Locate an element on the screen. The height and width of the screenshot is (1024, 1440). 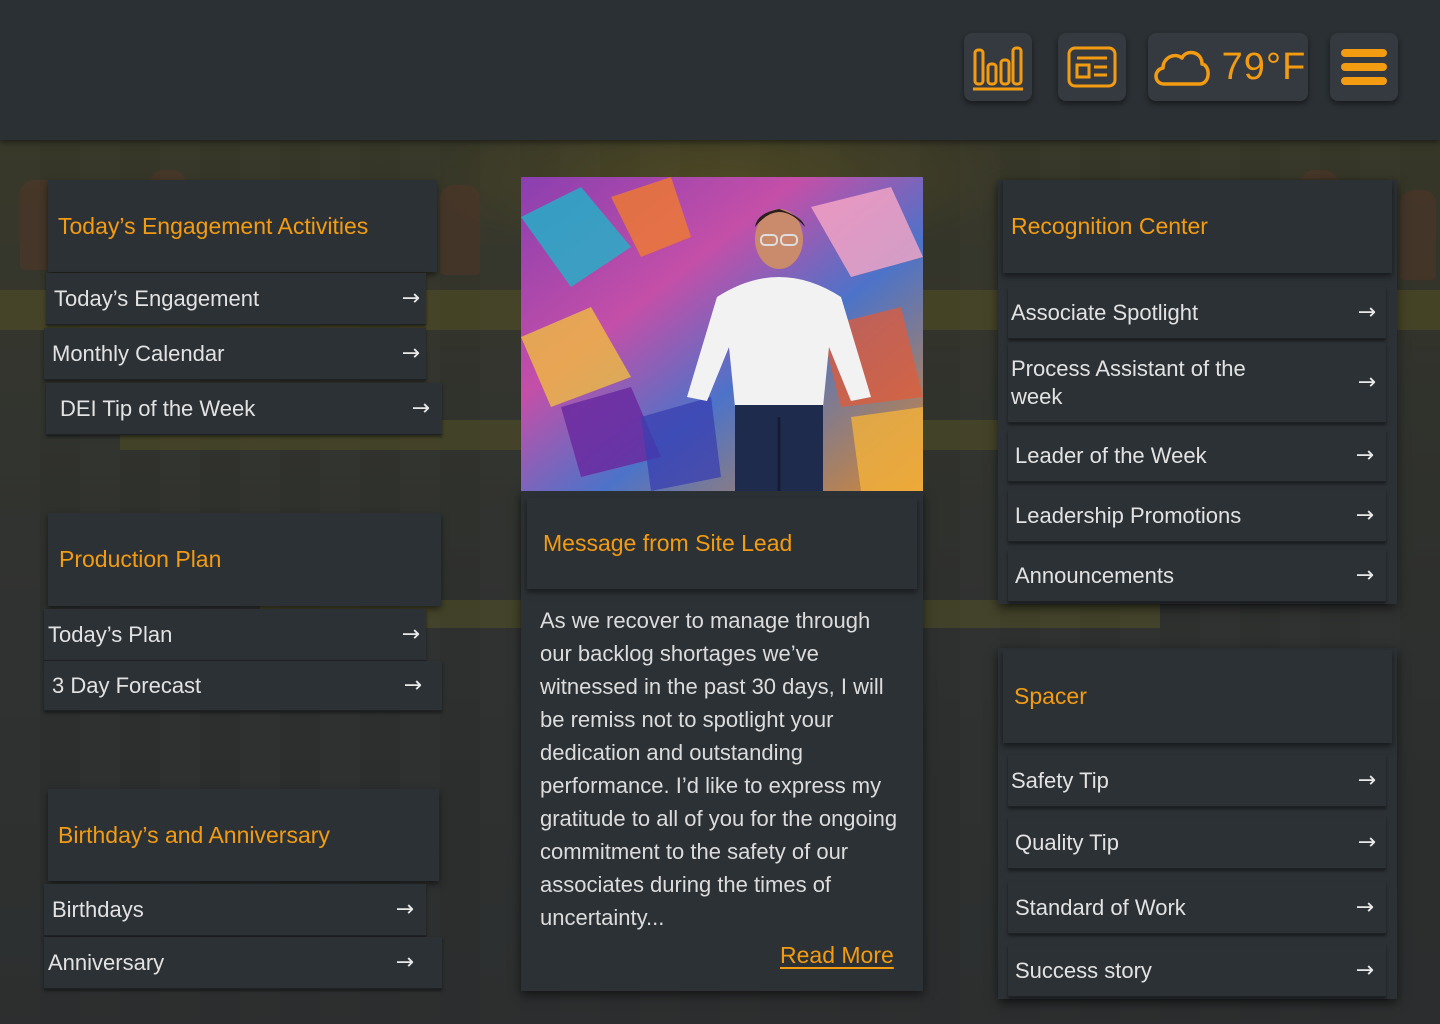
link-label: Today’s Plan is located at coordinates (110, 634).